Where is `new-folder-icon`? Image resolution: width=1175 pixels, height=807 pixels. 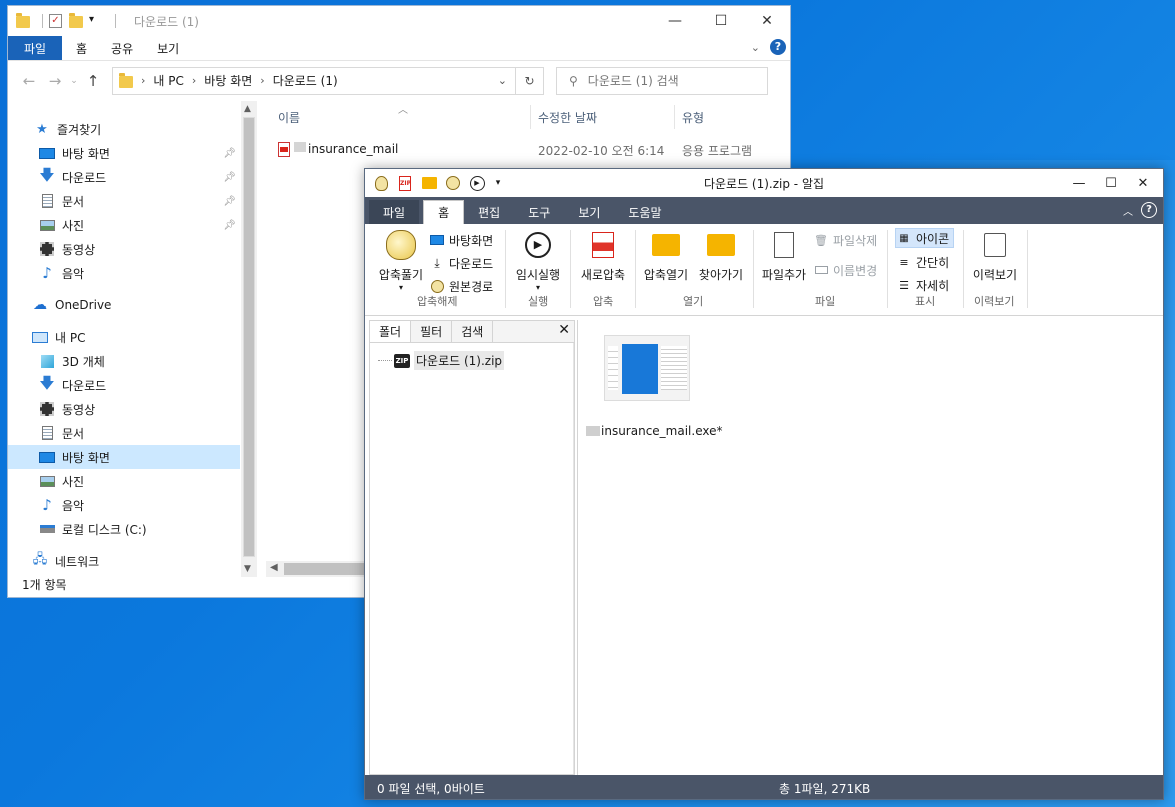 new-folder-icon is located at coordinates (76, 20).